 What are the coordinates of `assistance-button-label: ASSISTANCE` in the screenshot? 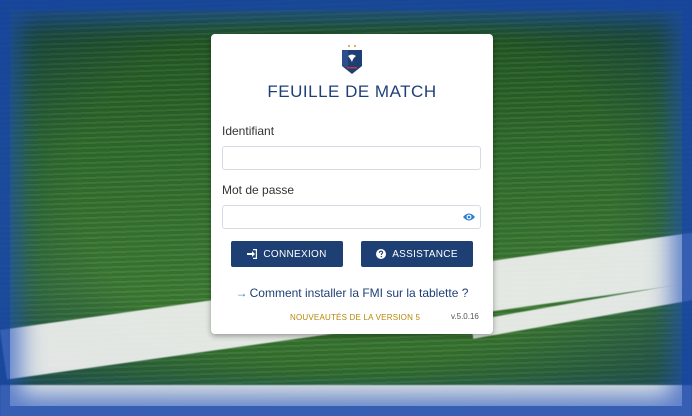 It's located at (425, 254).